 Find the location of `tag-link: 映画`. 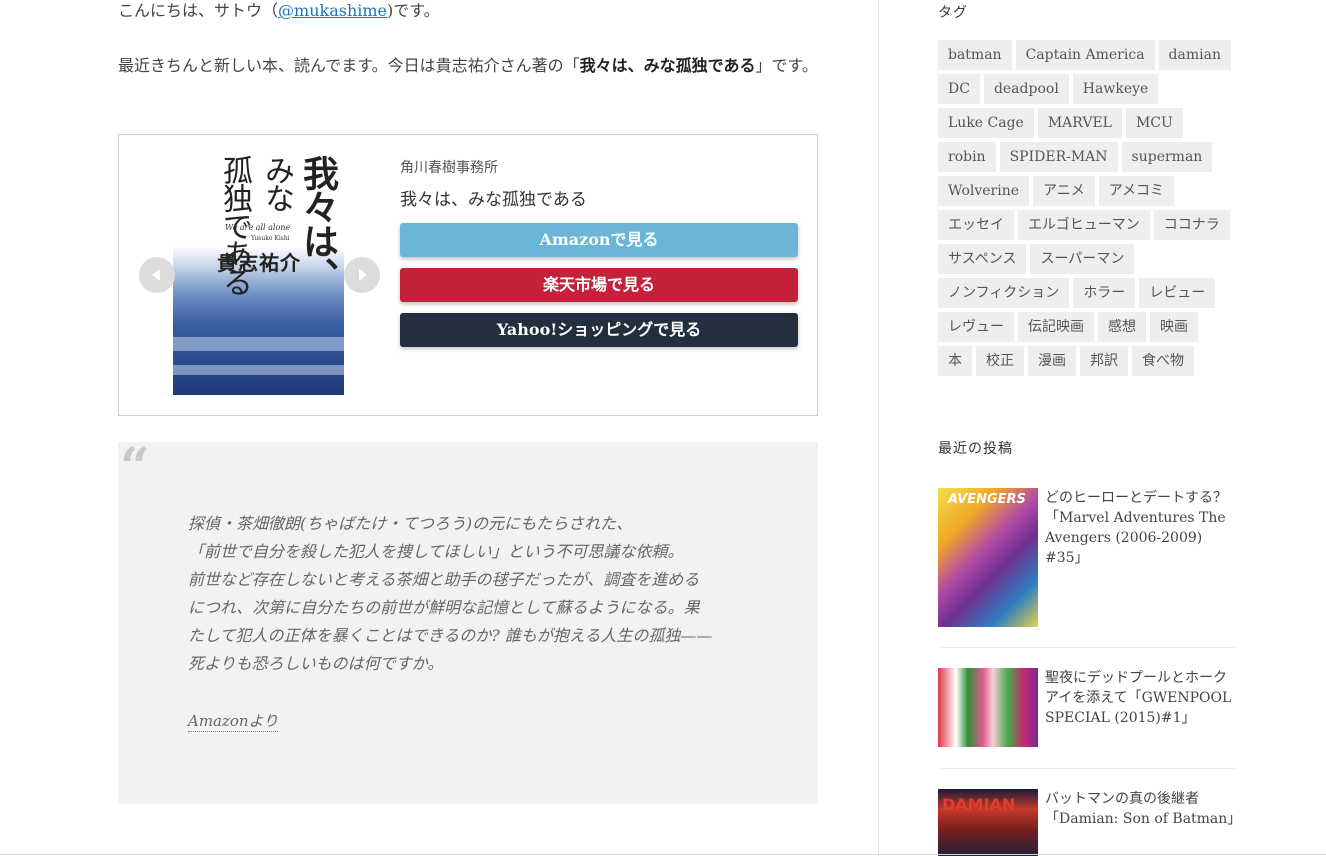

tag-link: 映画 is located at coordinates (1174, 327).